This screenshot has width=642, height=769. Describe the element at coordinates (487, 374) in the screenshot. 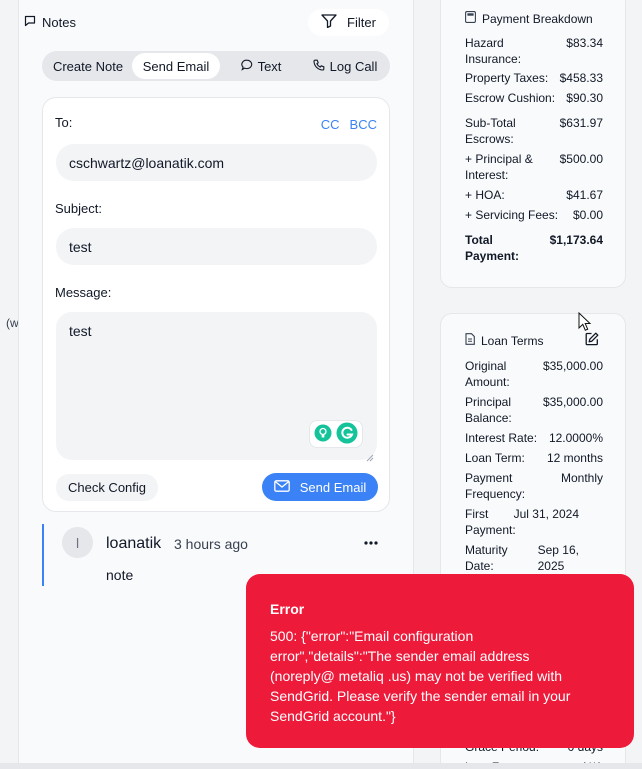

I see `loan-term-label: Original Amount:` at that location.